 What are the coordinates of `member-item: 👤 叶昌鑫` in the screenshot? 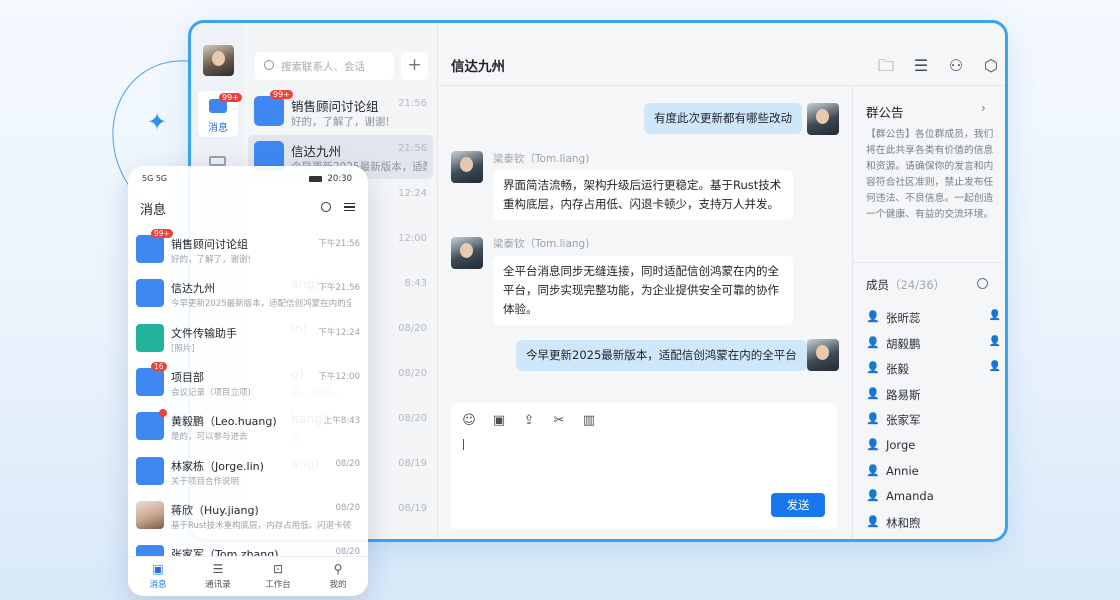 It's located at (933, 540).